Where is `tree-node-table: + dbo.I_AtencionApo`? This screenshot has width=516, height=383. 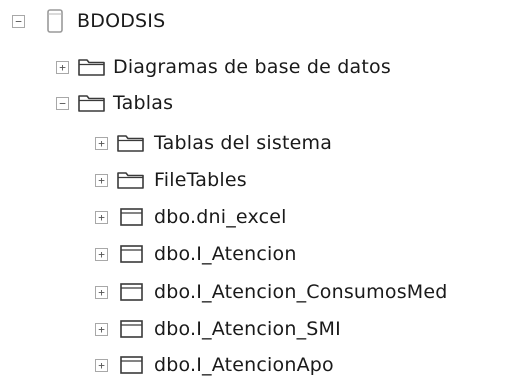
tree-node-table: + dbo.I_AtencionApo is located at coordinates (214, 365).